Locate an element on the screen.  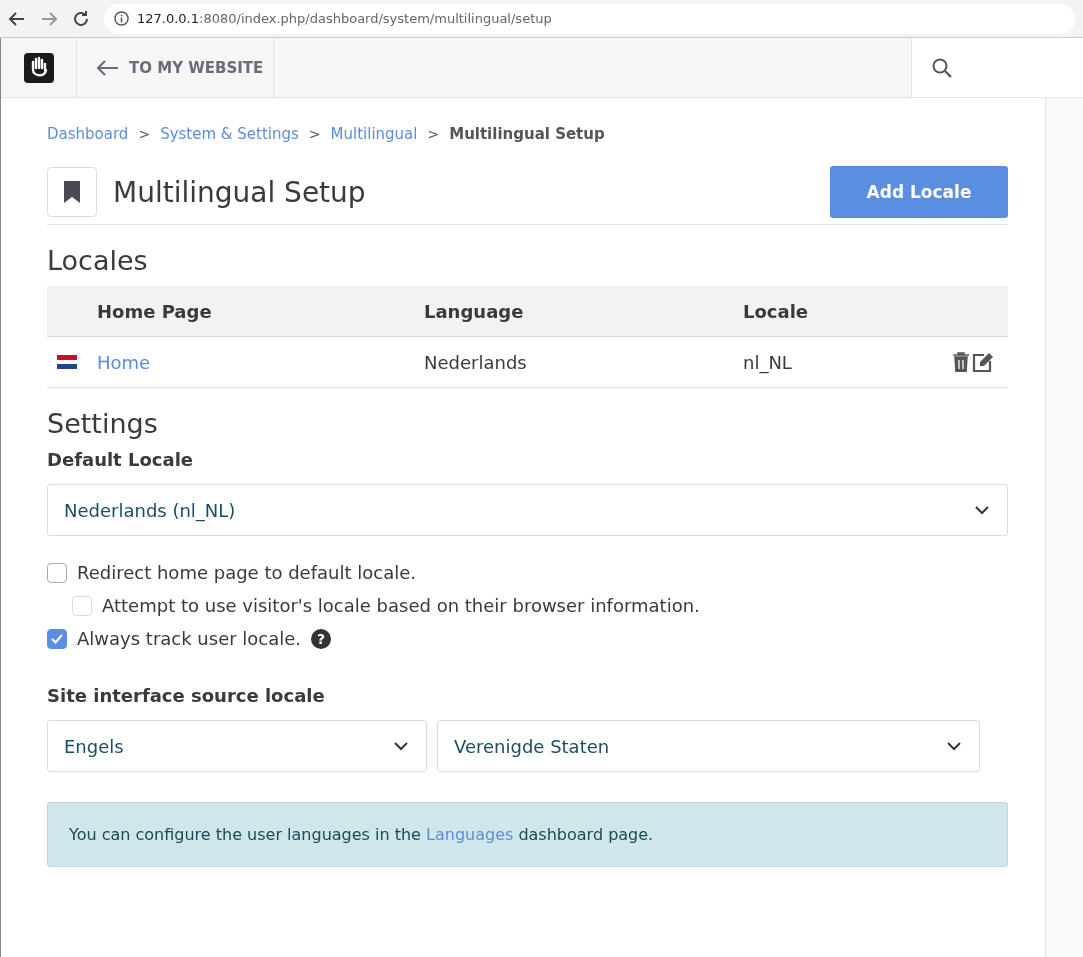
section-heading: Locales is located at coordinates (98, 260).